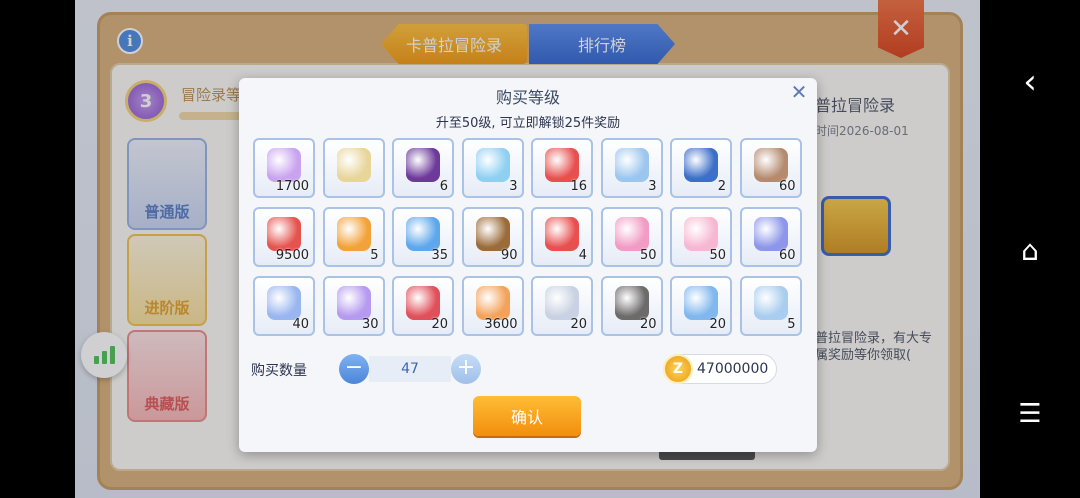 The image size is (1080, 498). What do you see at coordinates (770, 165) in the screenshot?
I see `cat-coin-icon` at bounding box center [770, 165].